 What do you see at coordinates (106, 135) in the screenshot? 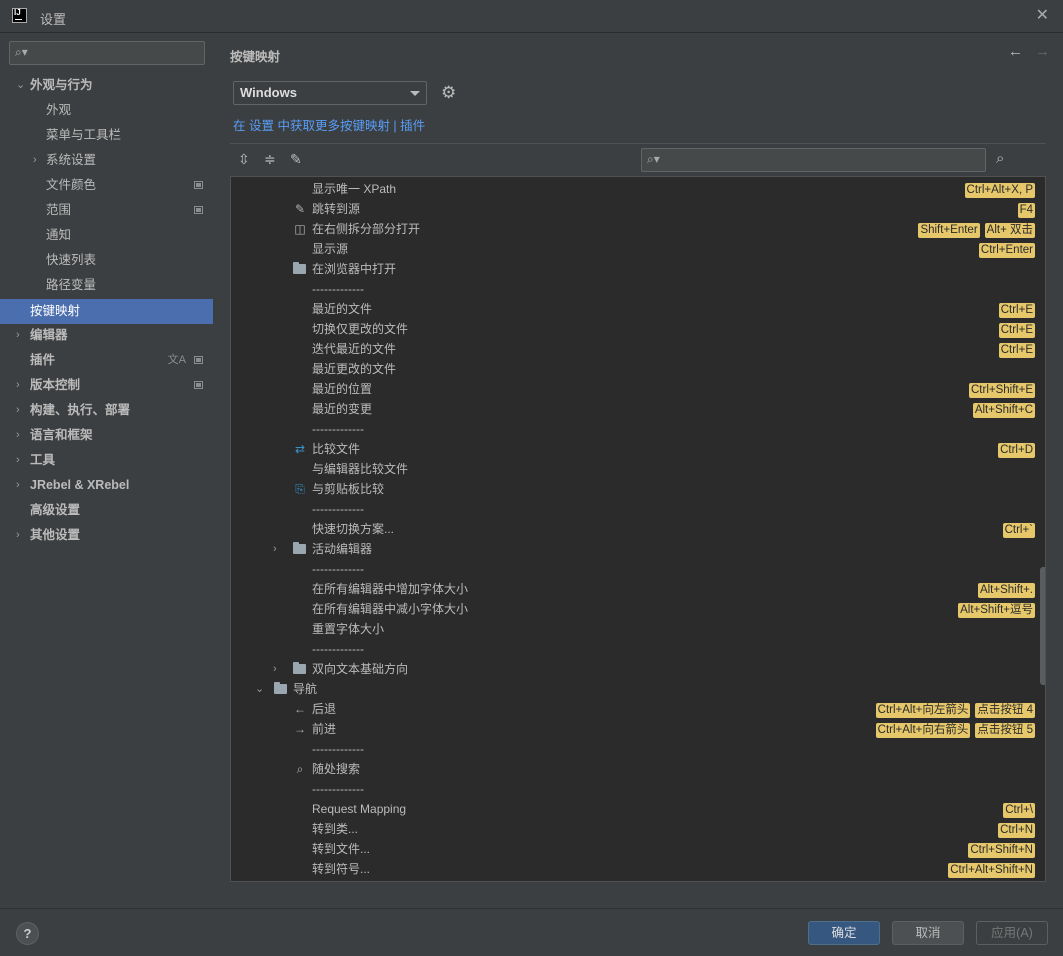
I see `sidebar-item-menus-toolbars: 菜单与工具栏` at bounding box center [106, 135].